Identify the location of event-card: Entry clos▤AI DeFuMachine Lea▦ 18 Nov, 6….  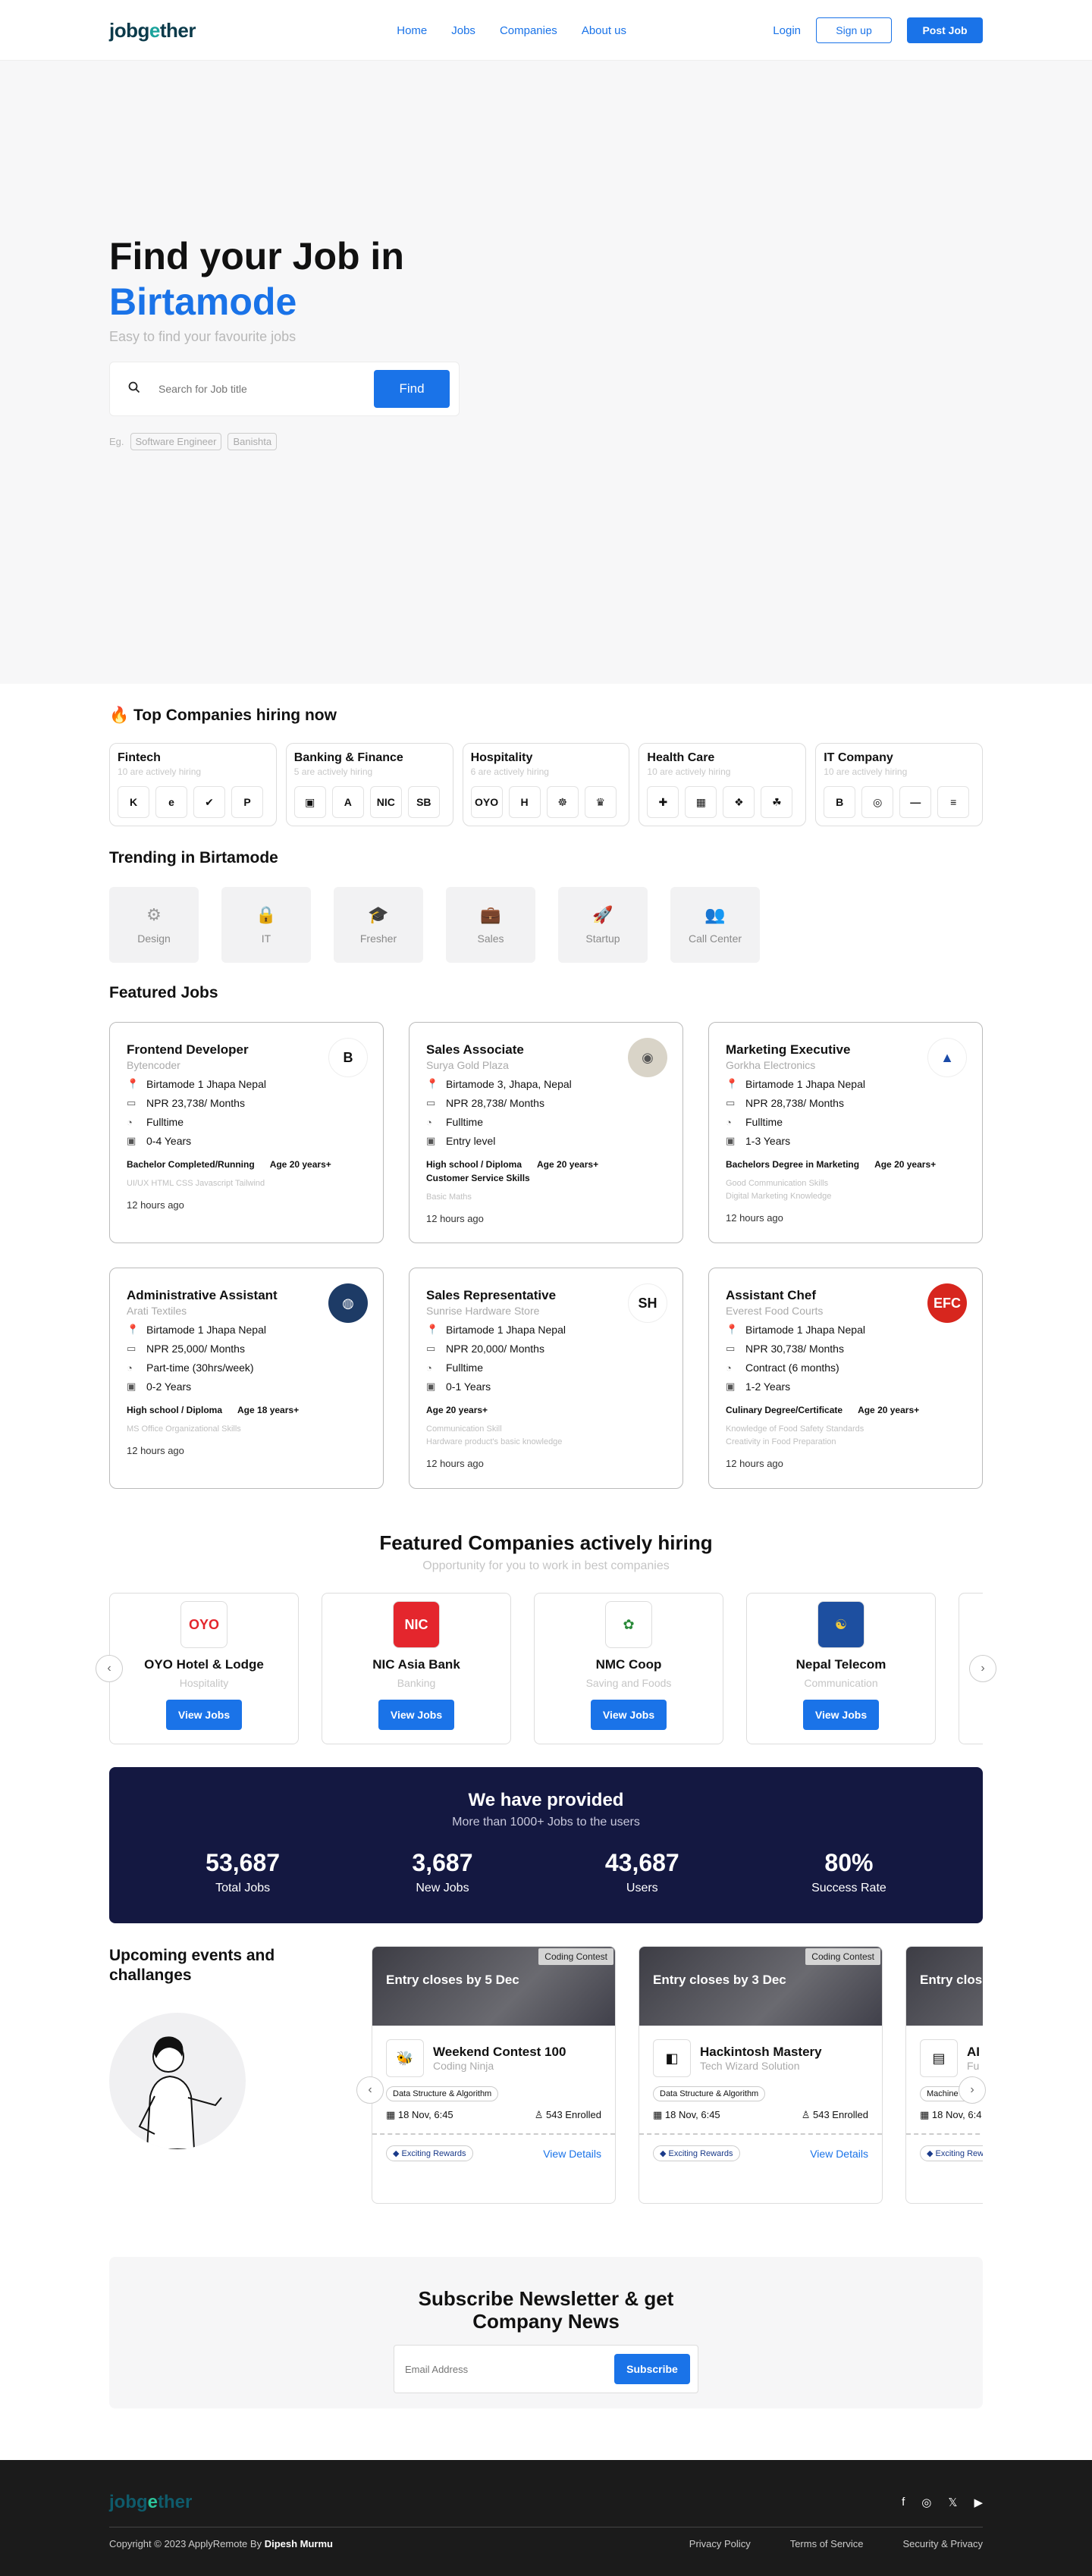
(944, 2075).